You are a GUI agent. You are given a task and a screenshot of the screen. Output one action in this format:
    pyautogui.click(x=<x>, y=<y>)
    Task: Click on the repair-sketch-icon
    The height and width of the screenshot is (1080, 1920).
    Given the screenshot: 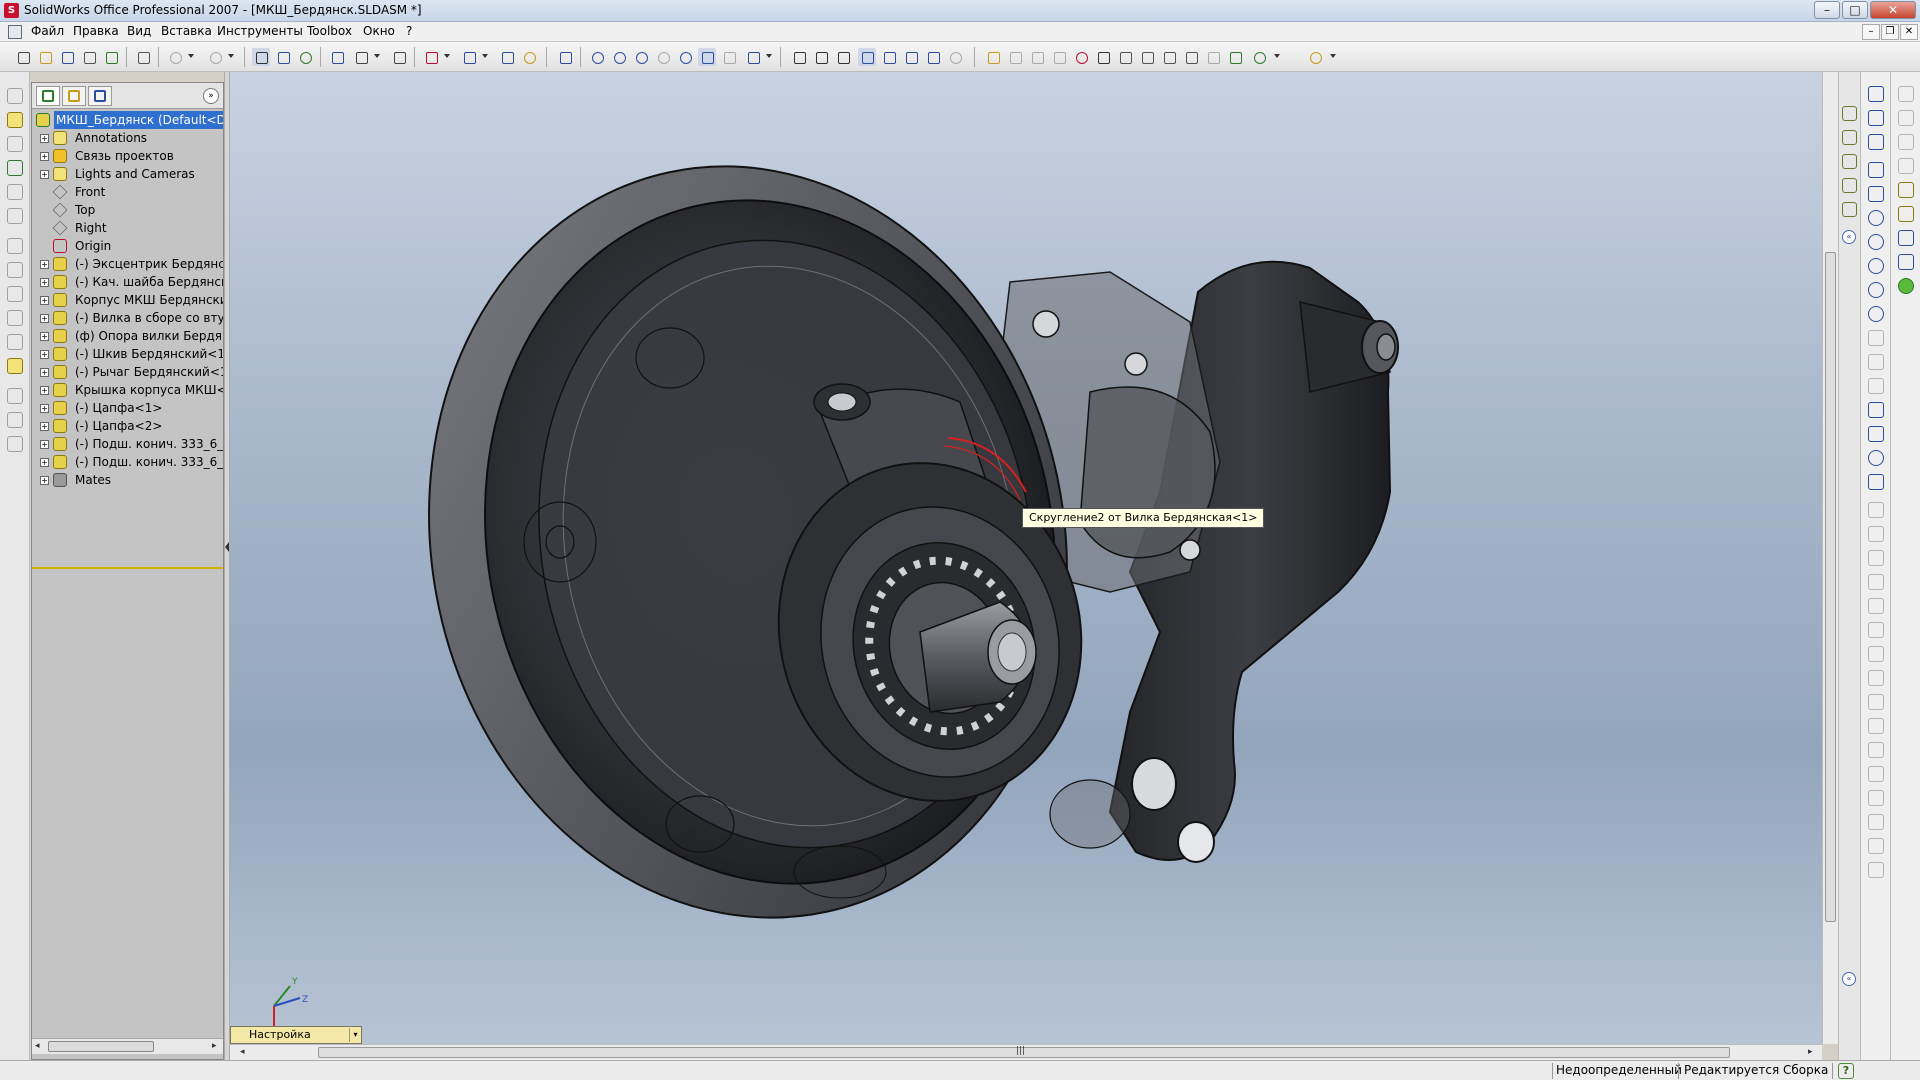 What is the action you would take?
    pyautogui.click(x=1876, y=822)
    